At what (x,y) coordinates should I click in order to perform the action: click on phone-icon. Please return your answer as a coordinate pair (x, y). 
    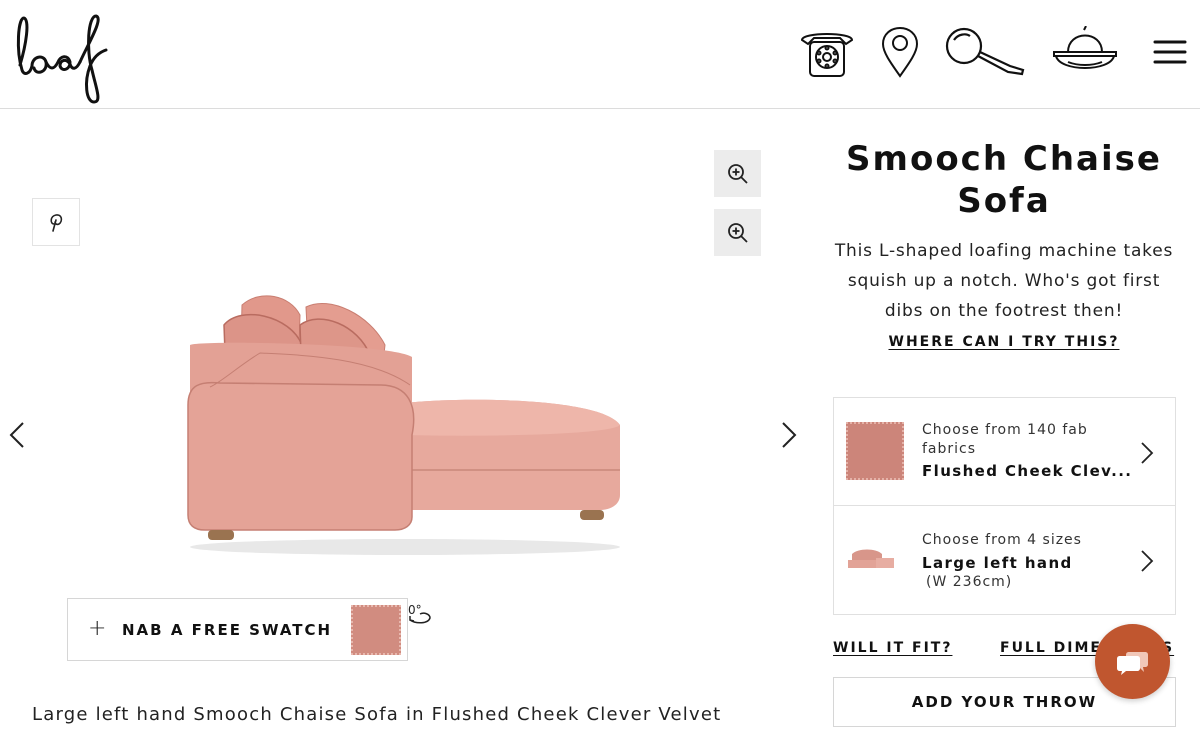
    Looking at the image, I should click on (827, 52).